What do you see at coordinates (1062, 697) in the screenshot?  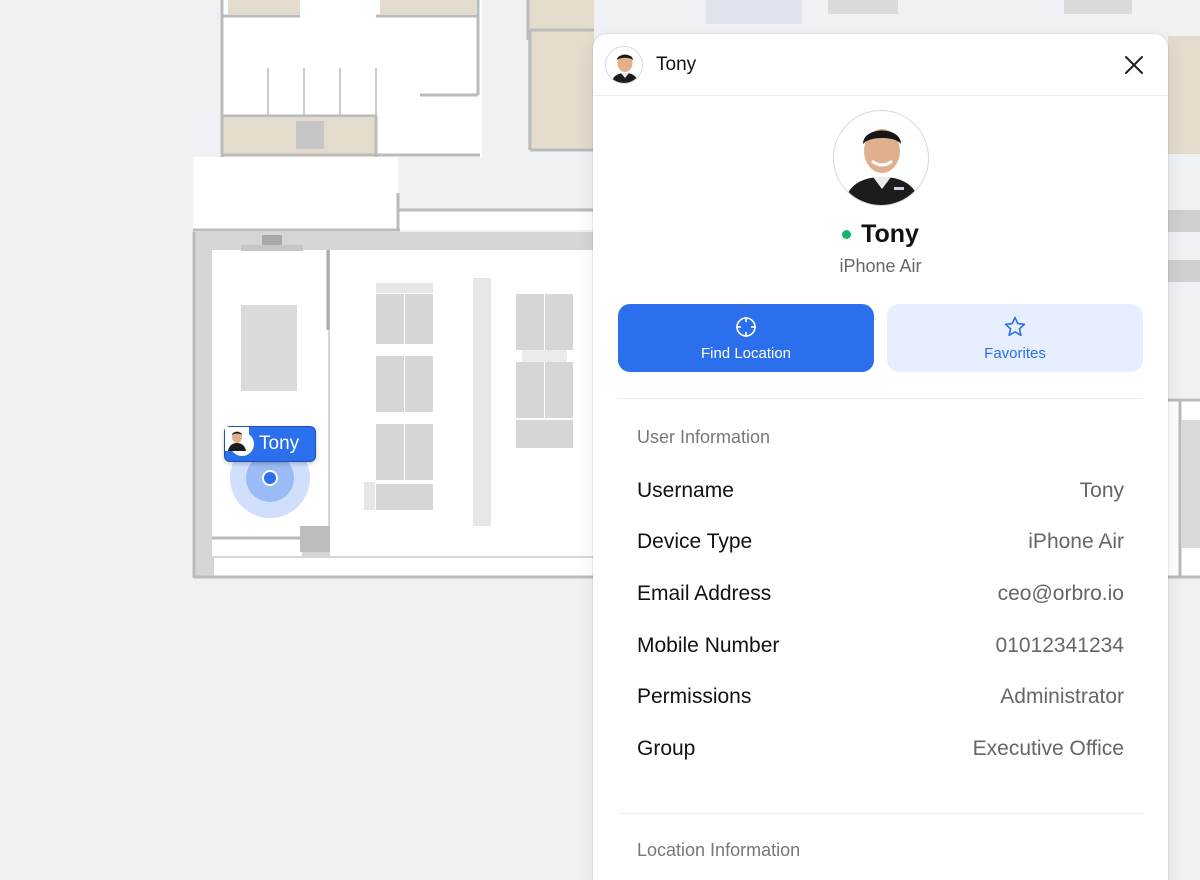 I see `info-value: Administrator` at bounding box center [1062, 697].